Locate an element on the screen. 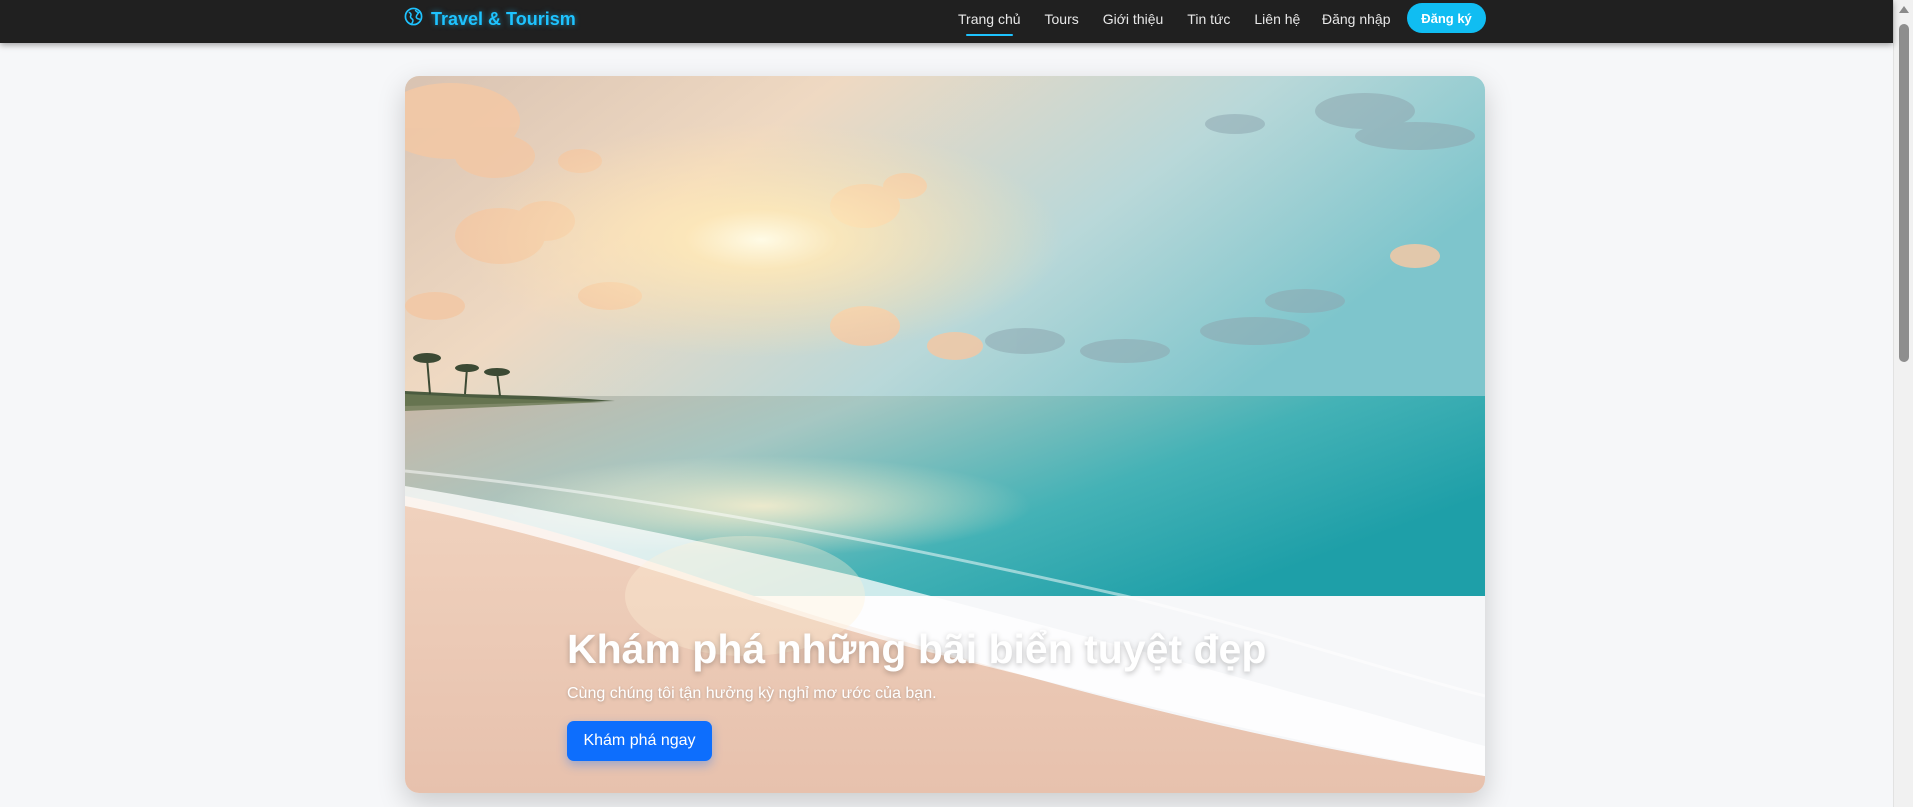  hero-title: Khám phá những bãi biển tuyệt đẹp is located at coordinates (917, 649).